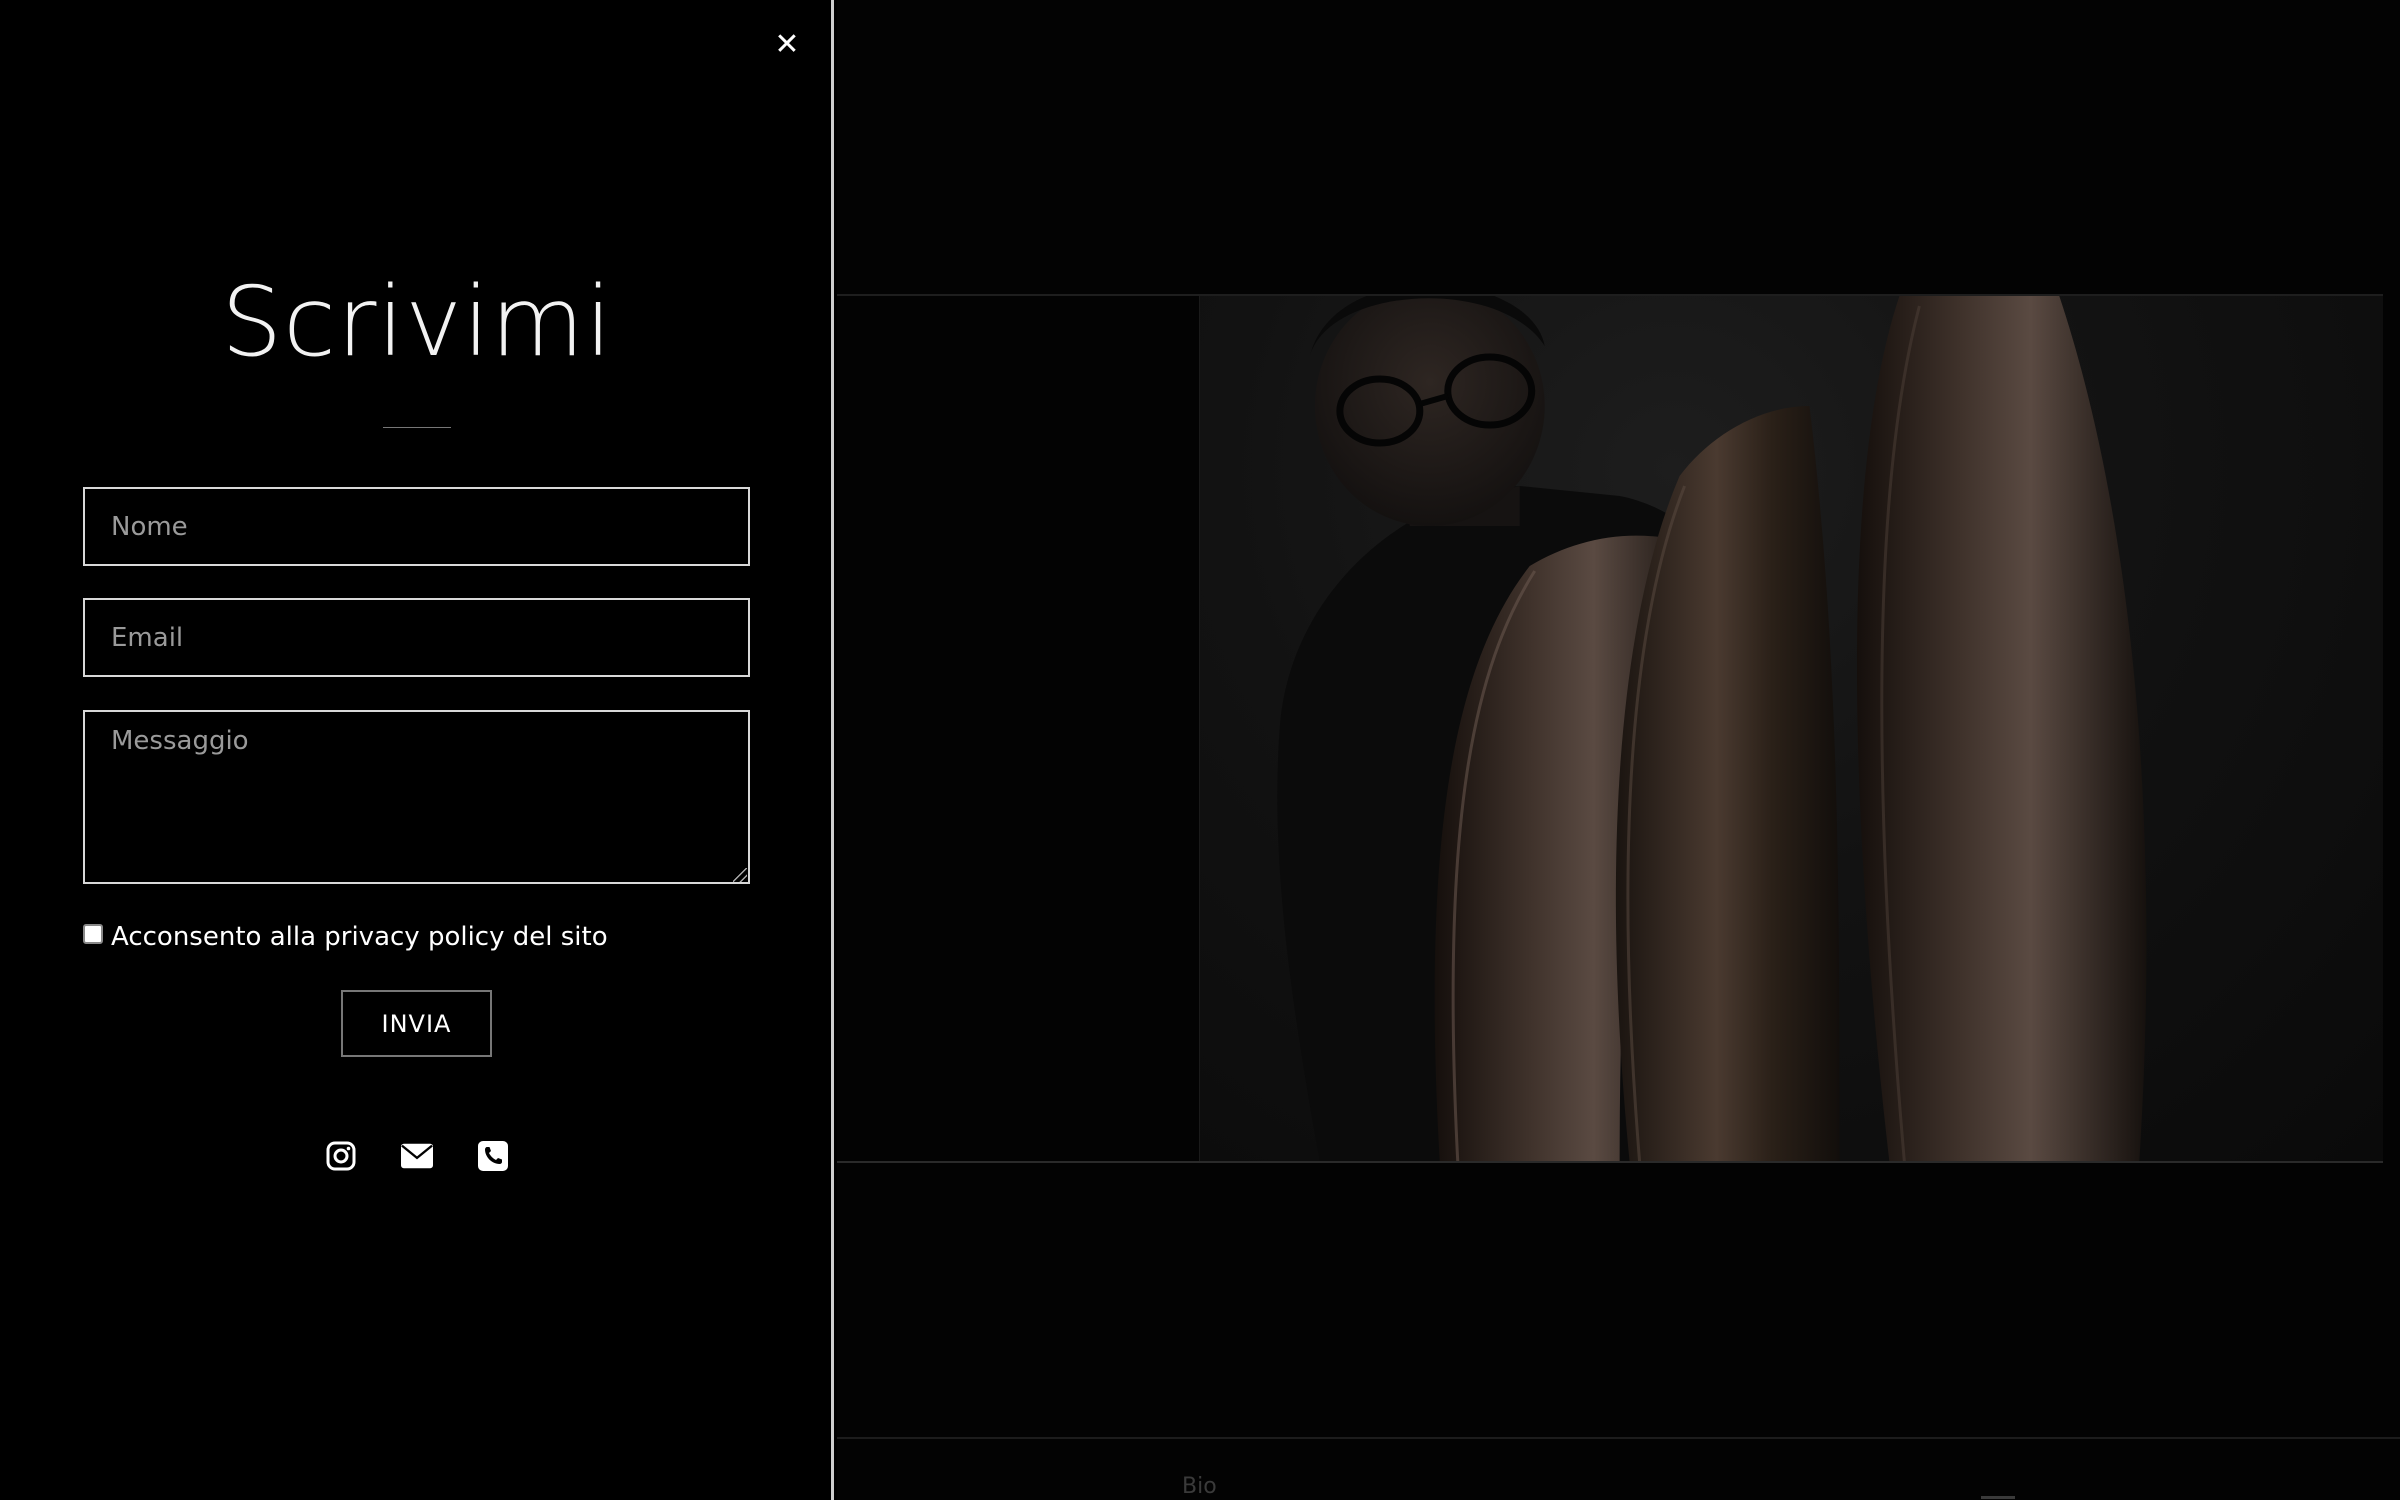 The height and width of the screenshot is (1500, 2400). I want to click on message-field, so click(416, 797).